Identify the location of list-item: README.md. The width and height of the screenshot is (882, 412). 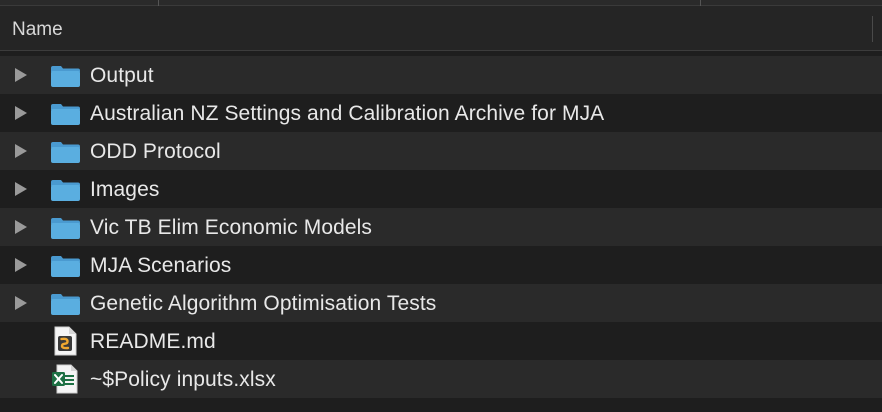
(441, 341).